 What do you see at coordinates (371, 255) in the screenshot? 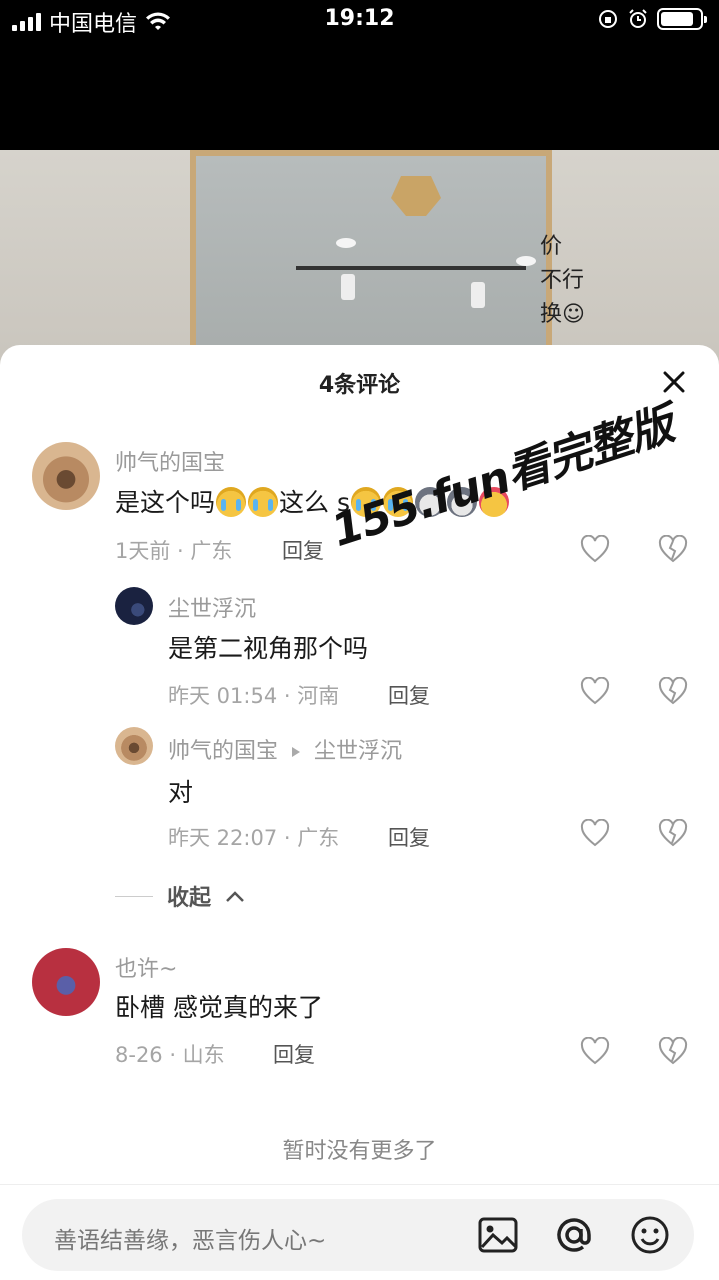
I see `mirror-image` at bounding box center [371, 255].